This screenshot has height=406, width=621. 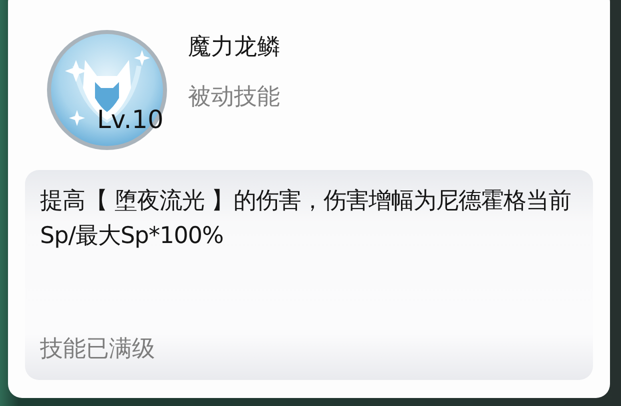 What do you see at coordinates (234, 98) in the screenshot?
I see `skill-type: 被动技能` at bounding box center [234, 98].